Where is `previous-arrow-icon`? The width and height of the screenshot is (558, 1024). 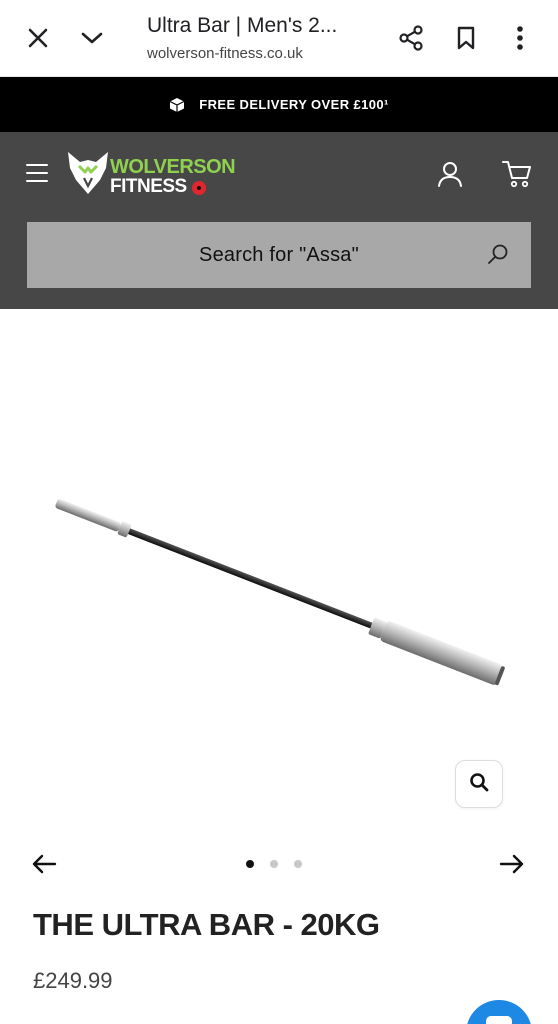 previous-arrow-icon is located at coordinates (44, 864).